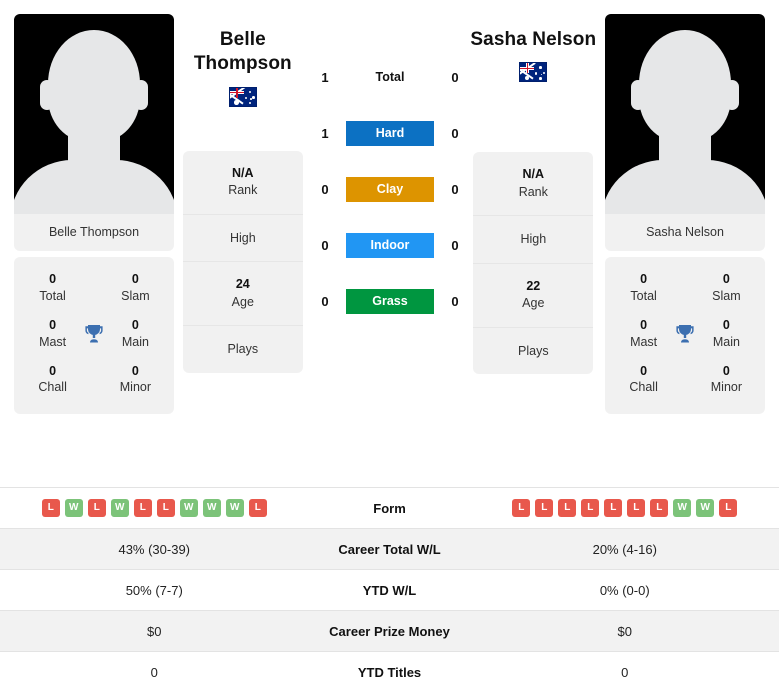 This screenshot has height=699, width=779. Describe the element at coordinates (390, 301) in the screenshot. I see `surface-badge-grass: Grass` at that location.